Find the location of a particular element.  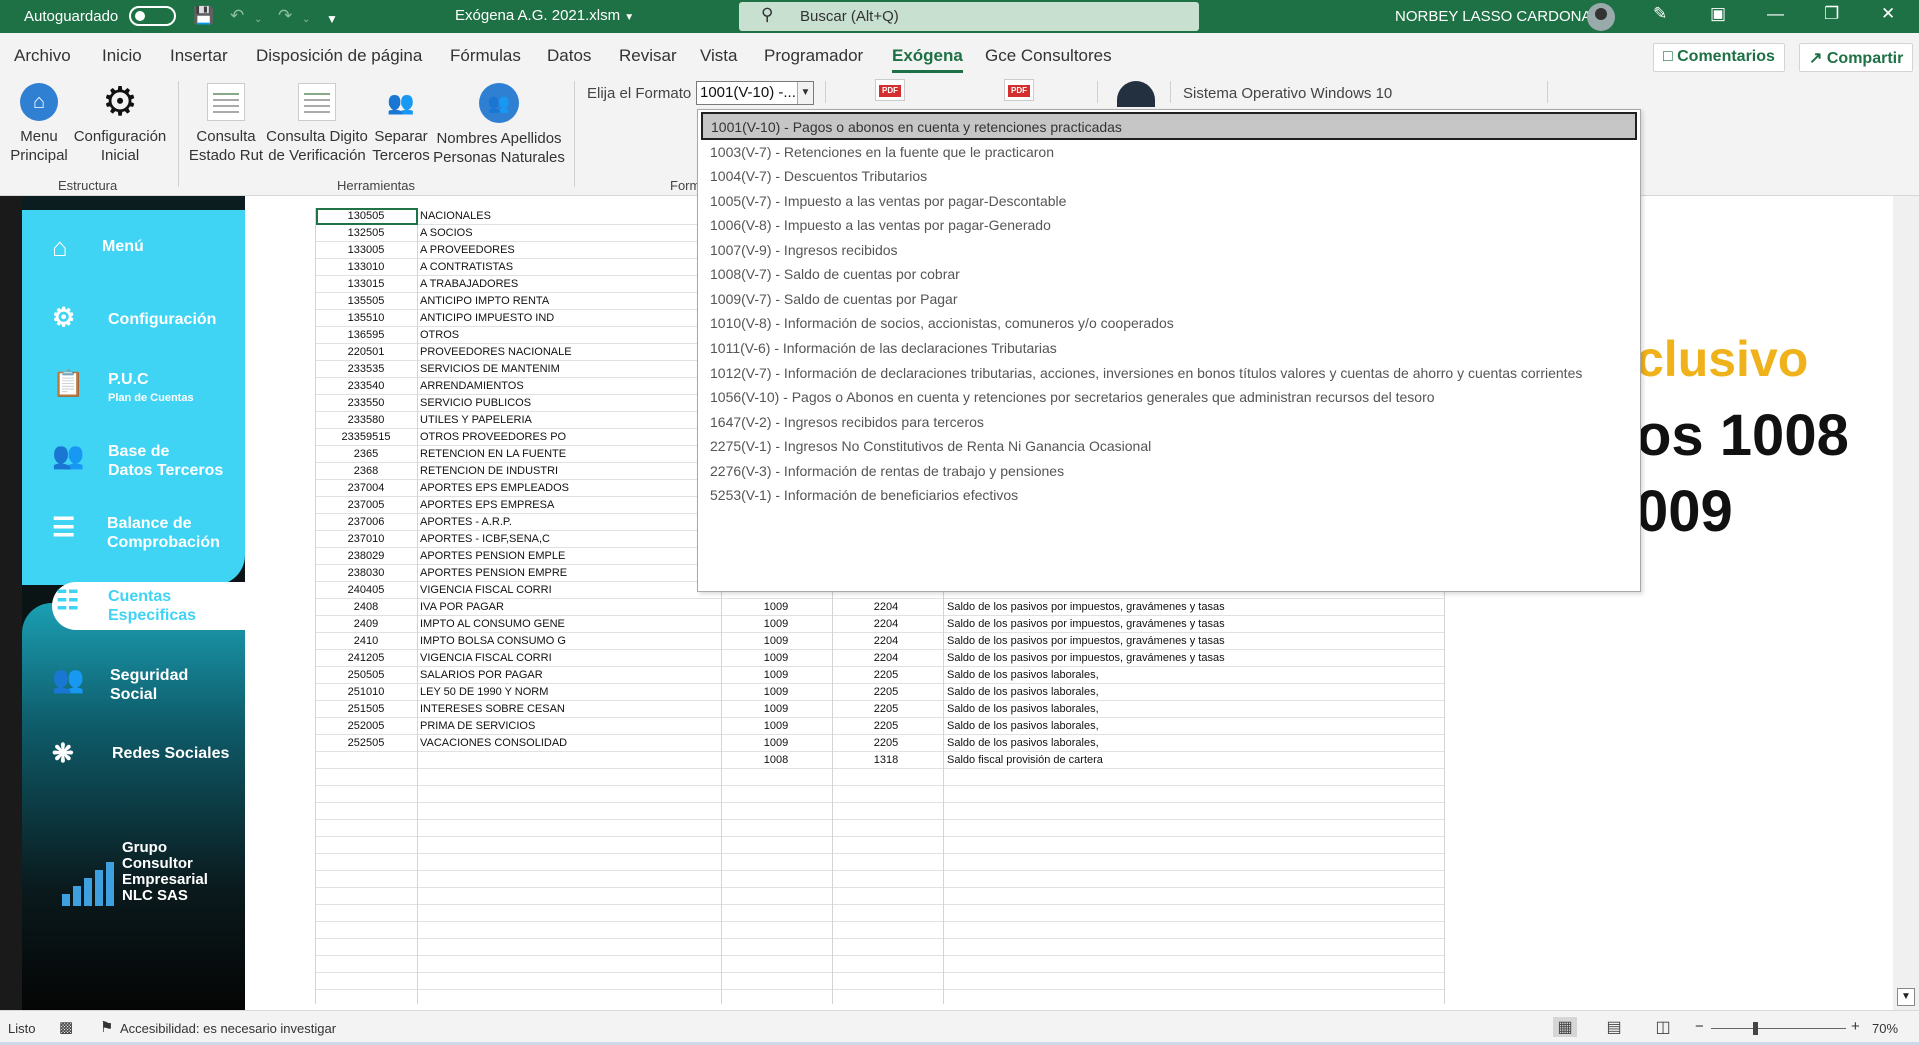

user-name: NORBEY LASSO CARDONA is located at coordinates (1493, 16).